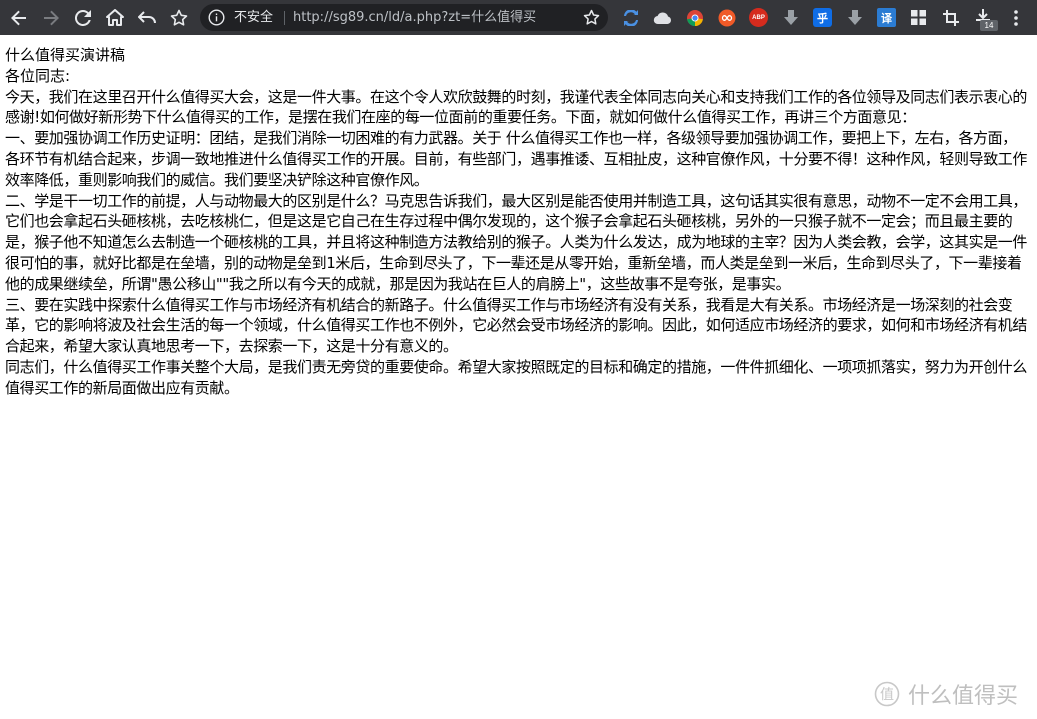 Image resolution: width=1037 pixels, height=719 pixels. Describe the element at coordinates (950, 17) in the screenshot. I see `crop-extension-icon` at that location.